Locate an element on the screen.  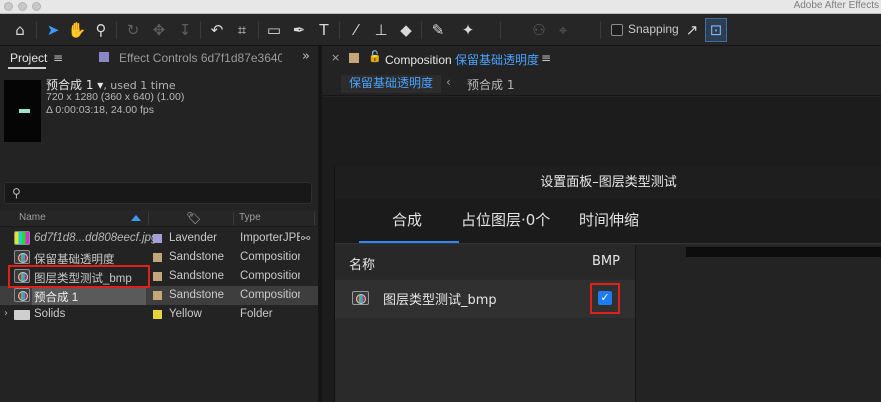
window-title-bar: Adobe After Effects is located at coordinates (440, 7).